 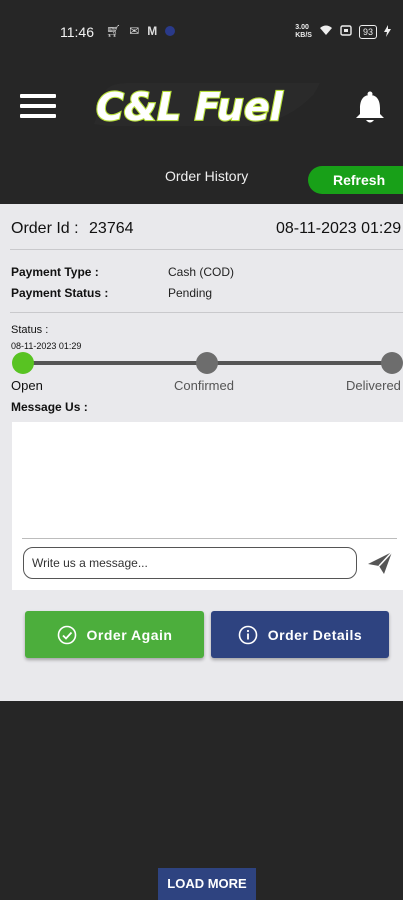 What do you see at coordinates (339, 228) in the screenshot?
I see `order-datetime: 08-11-2023 01:29` at bounding box center [339, 228].